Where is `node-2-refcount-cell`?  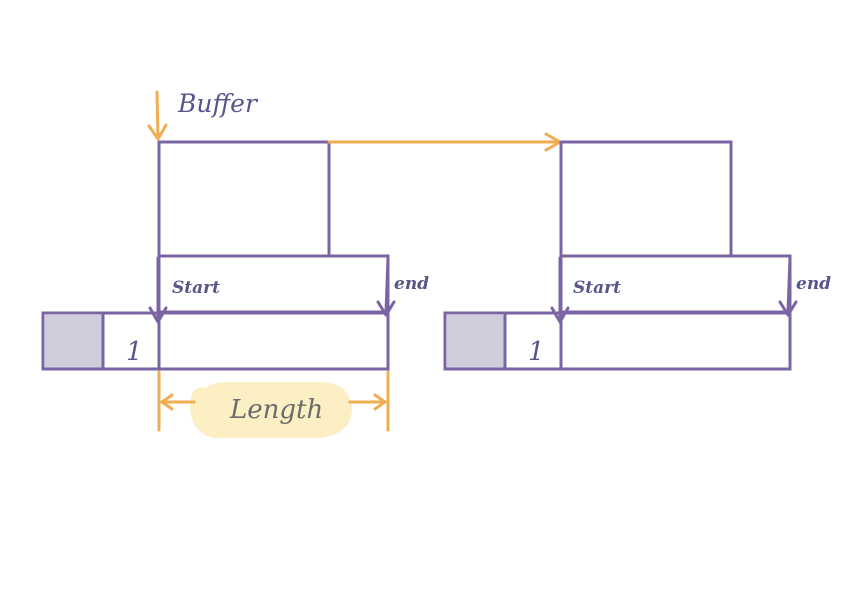
node-2-refcount-cell is located at coordinates (476, 342).